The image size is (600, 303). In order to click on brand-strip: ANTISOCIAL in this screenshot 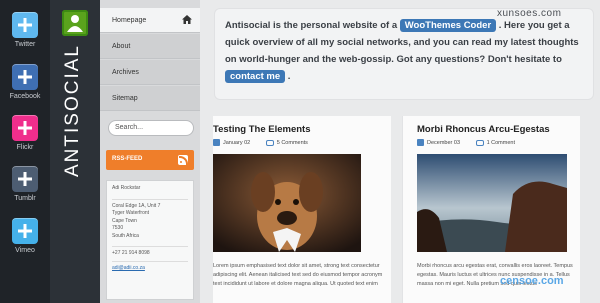, I will do `click(75, 151)`.